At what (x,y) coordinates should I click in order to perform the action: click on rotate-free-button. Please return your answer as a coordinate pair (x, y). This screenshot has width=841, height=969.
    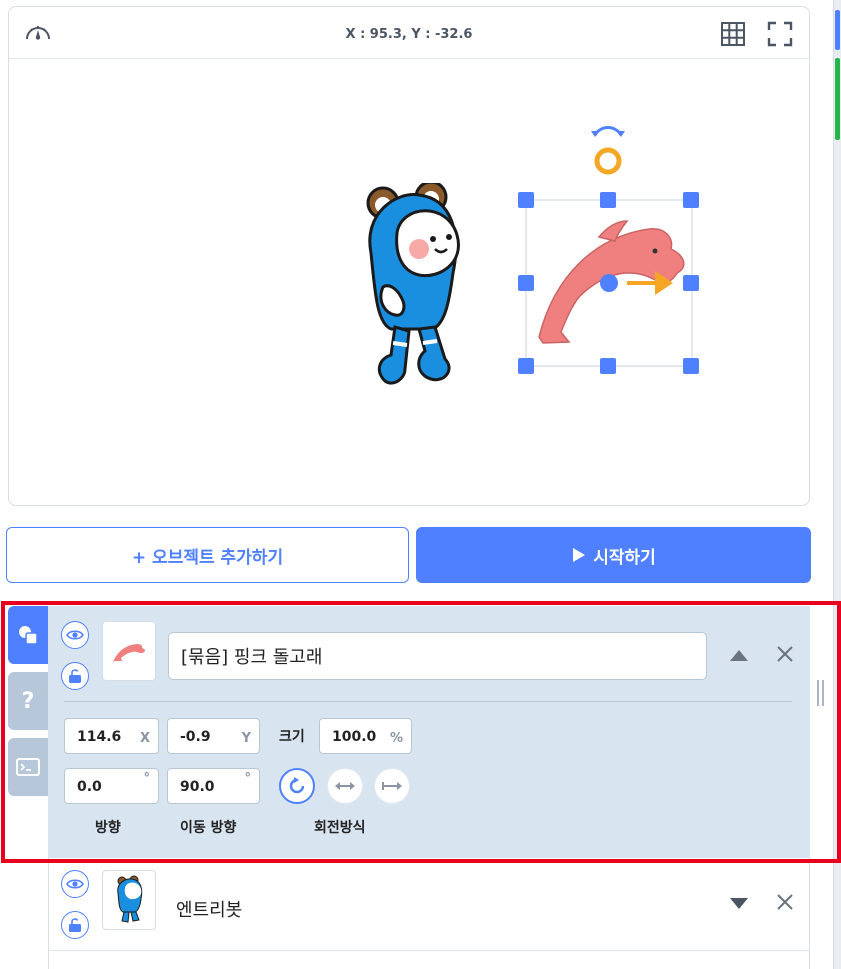
    Looking at the image, I should click on (297, 786).